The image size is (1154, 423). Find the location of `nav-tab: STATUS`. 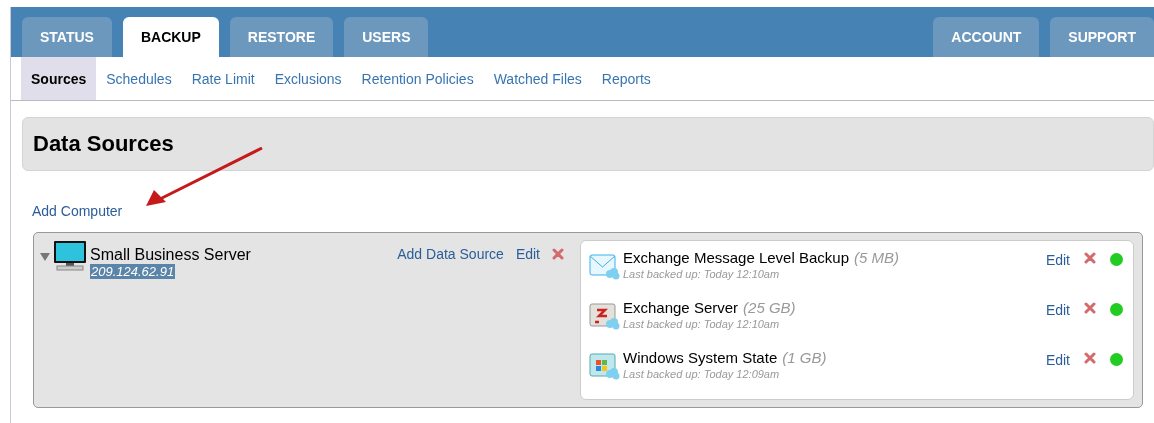

nav-tab: STATUS is located at coordinates (67, 37).